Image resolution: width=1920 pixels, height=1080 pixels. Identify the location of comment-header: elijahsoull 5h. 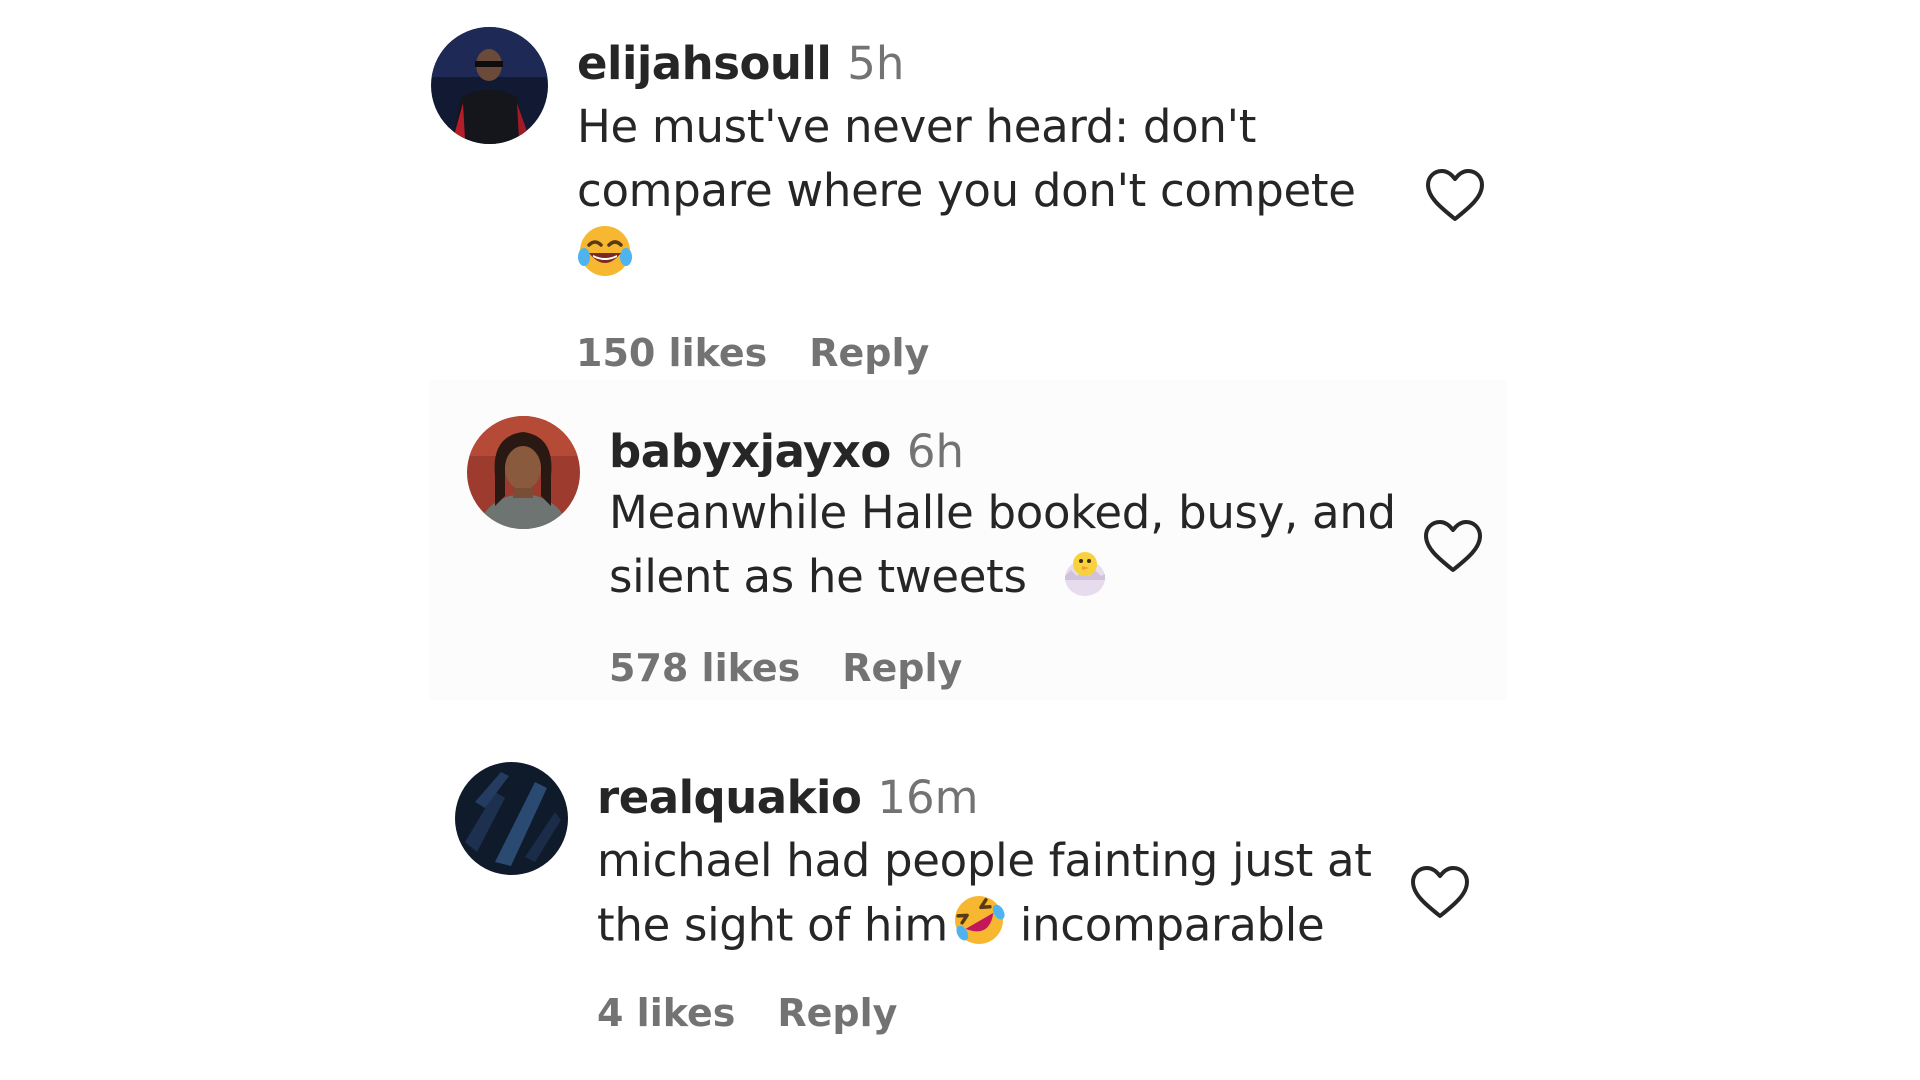
(740, 63).